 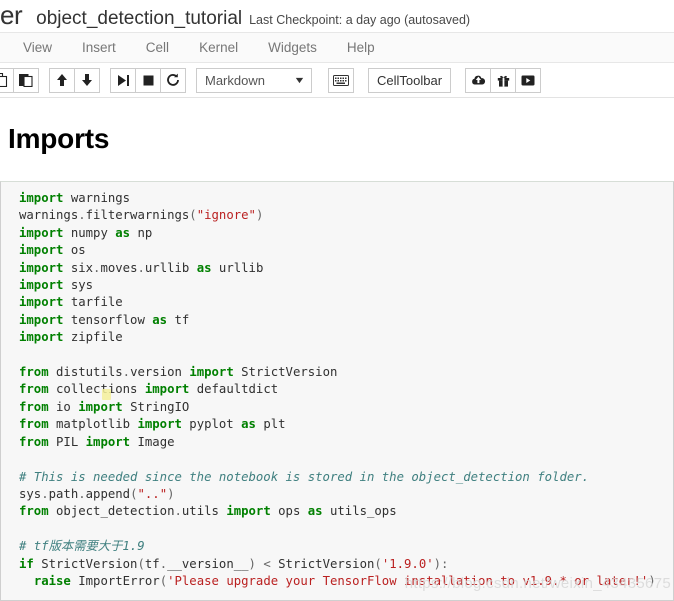 What do you see at coordinates (139, 19) in the screenshot?
I see `notebook-title: object_detection_tutorial` at bounding box center [139, 19].